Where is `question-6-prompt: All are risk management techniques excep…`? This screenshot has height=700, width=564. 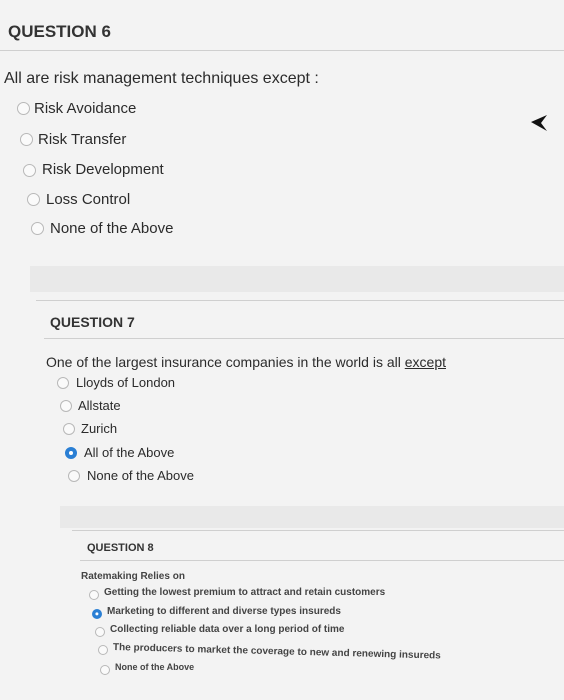 question-6-prompt: All are risk management techniques excep… is located at coordinates (161, 78).